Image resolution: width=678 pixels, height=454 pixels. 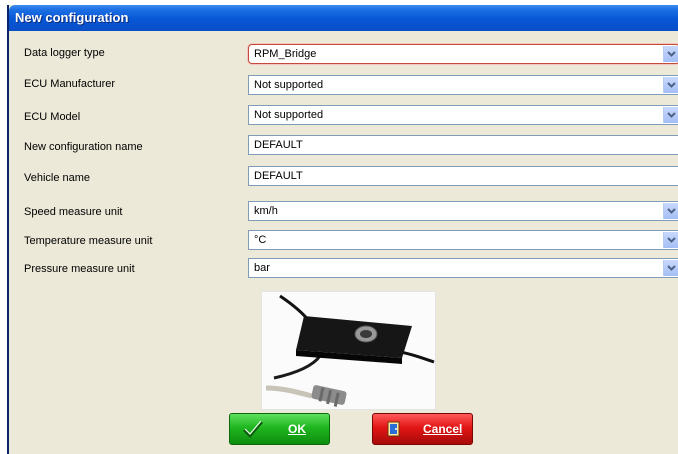 What do you see at coordinates (64, 53) in the screenshot?
I see `data-logger-type-label: Data logger type` at bounding box center [64, 53].